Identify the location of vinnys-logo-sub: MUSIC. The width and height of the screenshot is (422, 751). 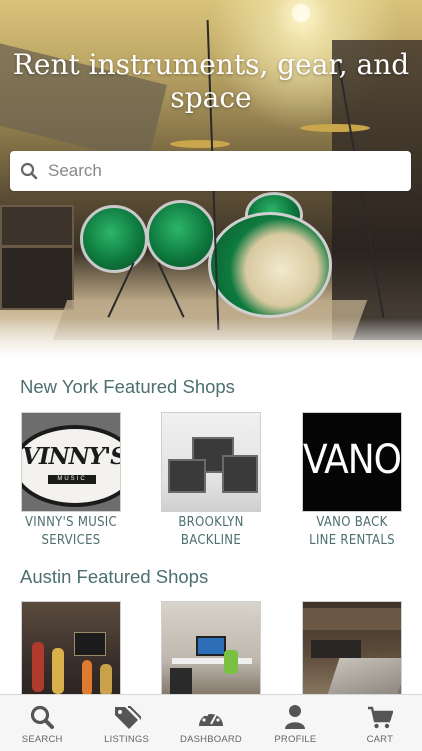
(72, 479).